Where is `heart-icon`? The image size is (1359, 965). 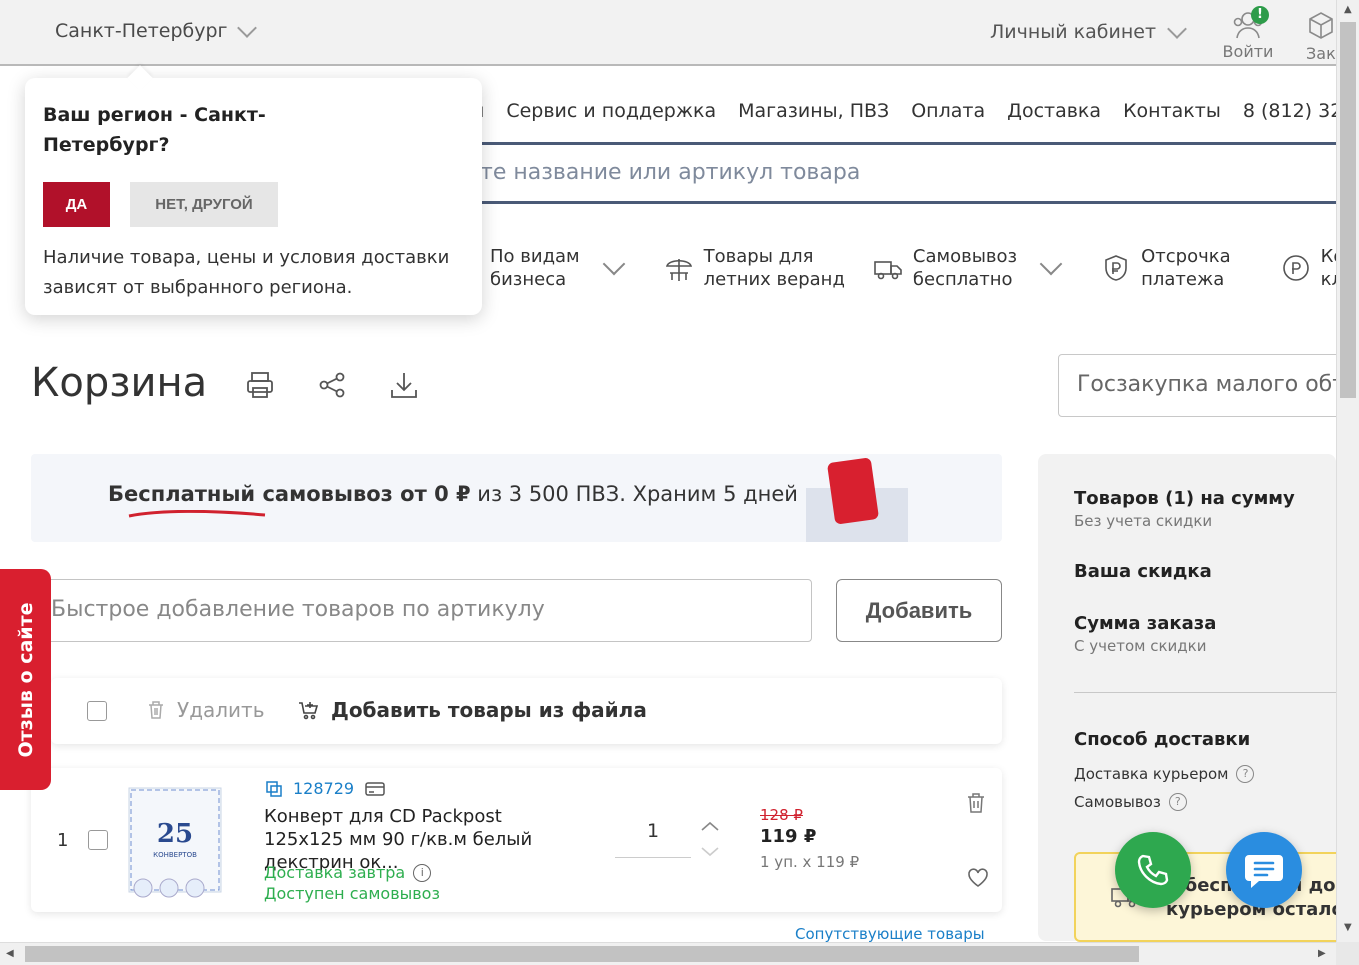
heart-icon is located at coordinates (978, 878).